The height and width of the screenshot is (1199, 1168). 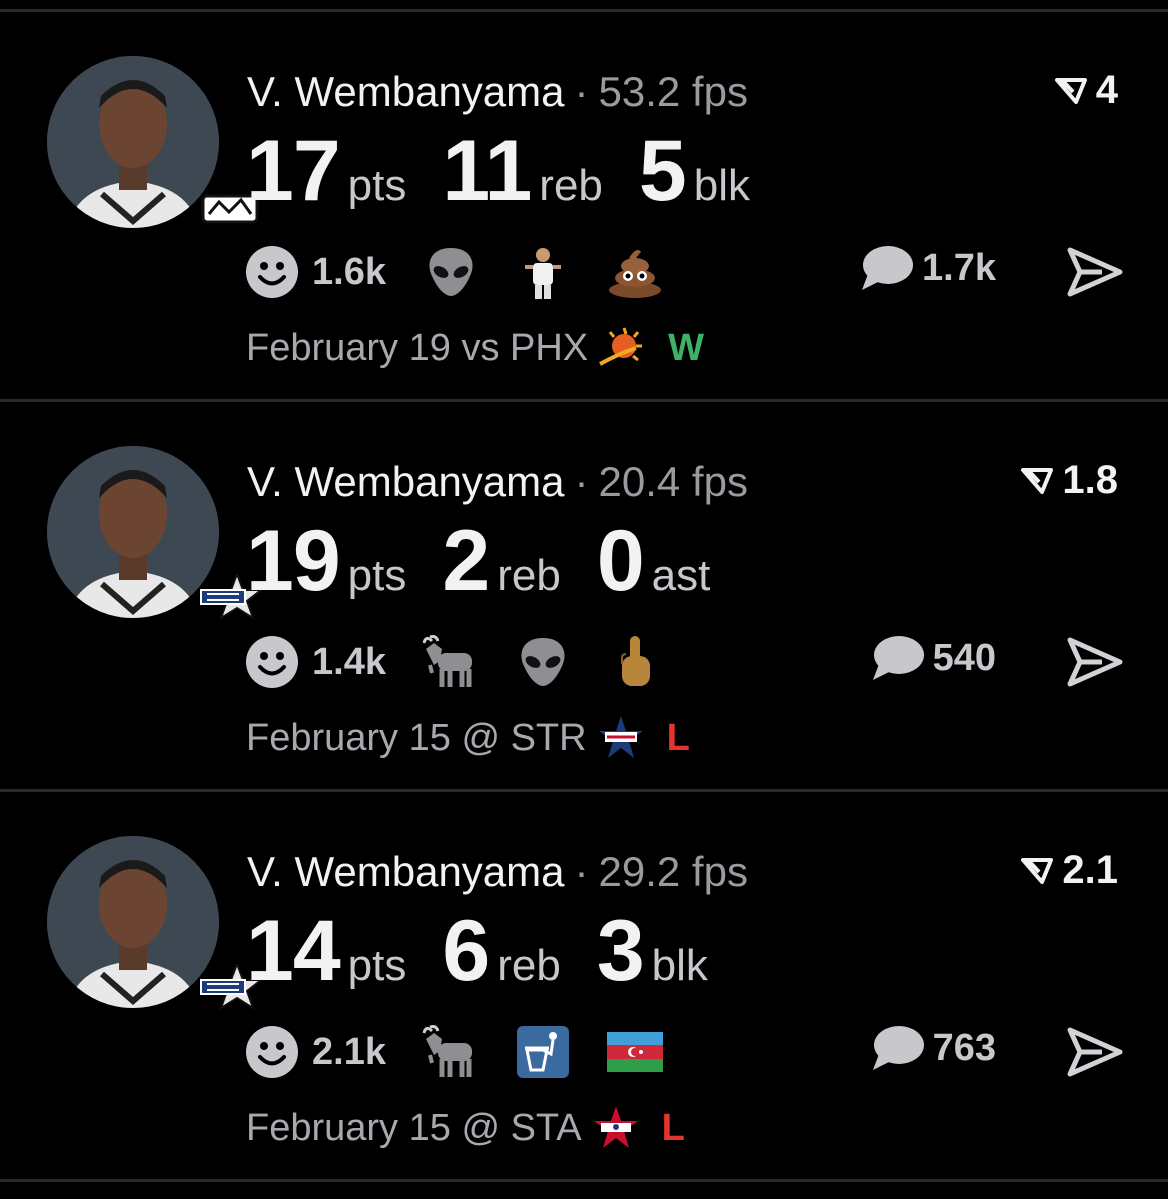 I want to click on reaction-count: 1.4k, so click(x=349, y=661).